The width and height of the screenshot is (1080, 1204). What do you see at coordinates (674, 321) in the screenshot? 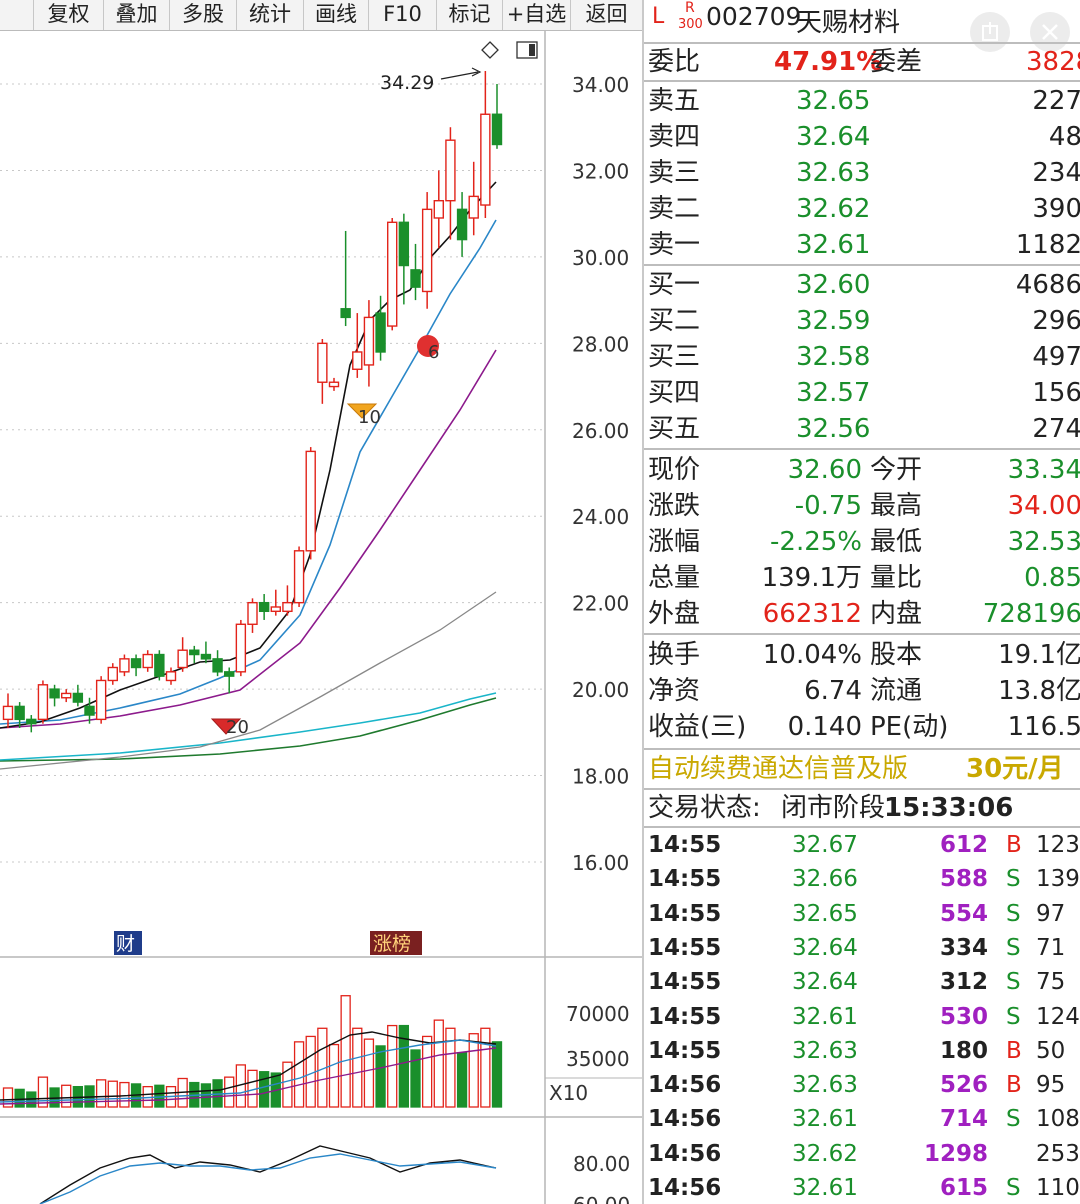
I see `bid-label: 买二` at bounding box center [674, 321].